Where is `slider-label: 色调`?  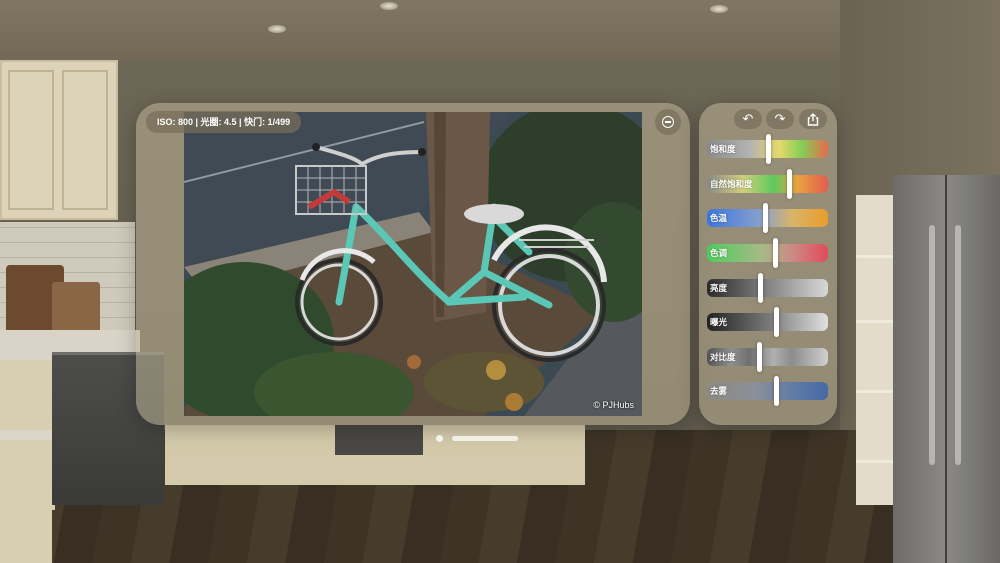 slider-label: 色调 is located at coordinates (719, 253).